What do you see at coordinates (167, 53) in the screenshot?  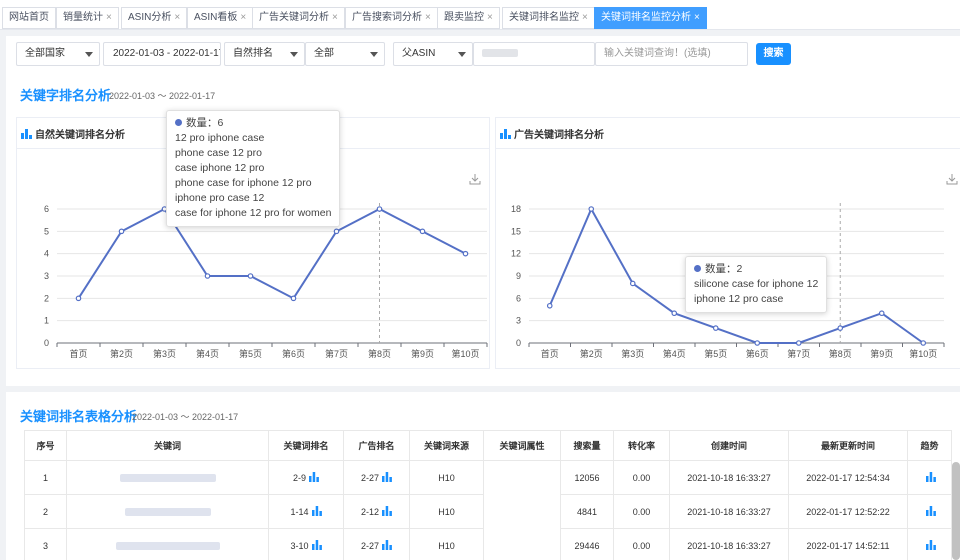 I see `date-range-value: 2022-01-03 - 2022-01-17` at bounding box center [167, 53].